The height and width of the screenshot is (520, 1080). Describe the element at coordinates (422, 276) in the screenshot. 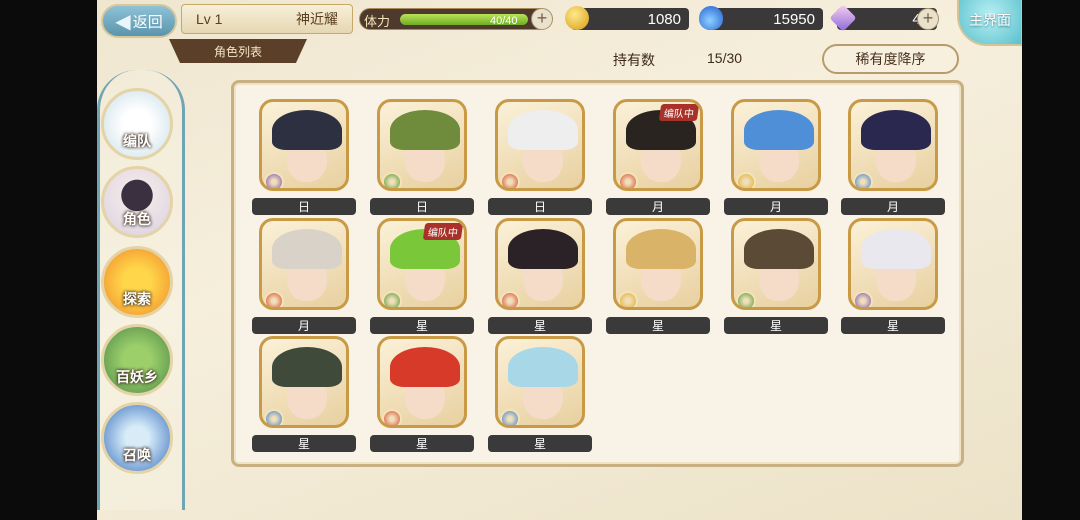

I see `character-card: 编队中星` at that location.